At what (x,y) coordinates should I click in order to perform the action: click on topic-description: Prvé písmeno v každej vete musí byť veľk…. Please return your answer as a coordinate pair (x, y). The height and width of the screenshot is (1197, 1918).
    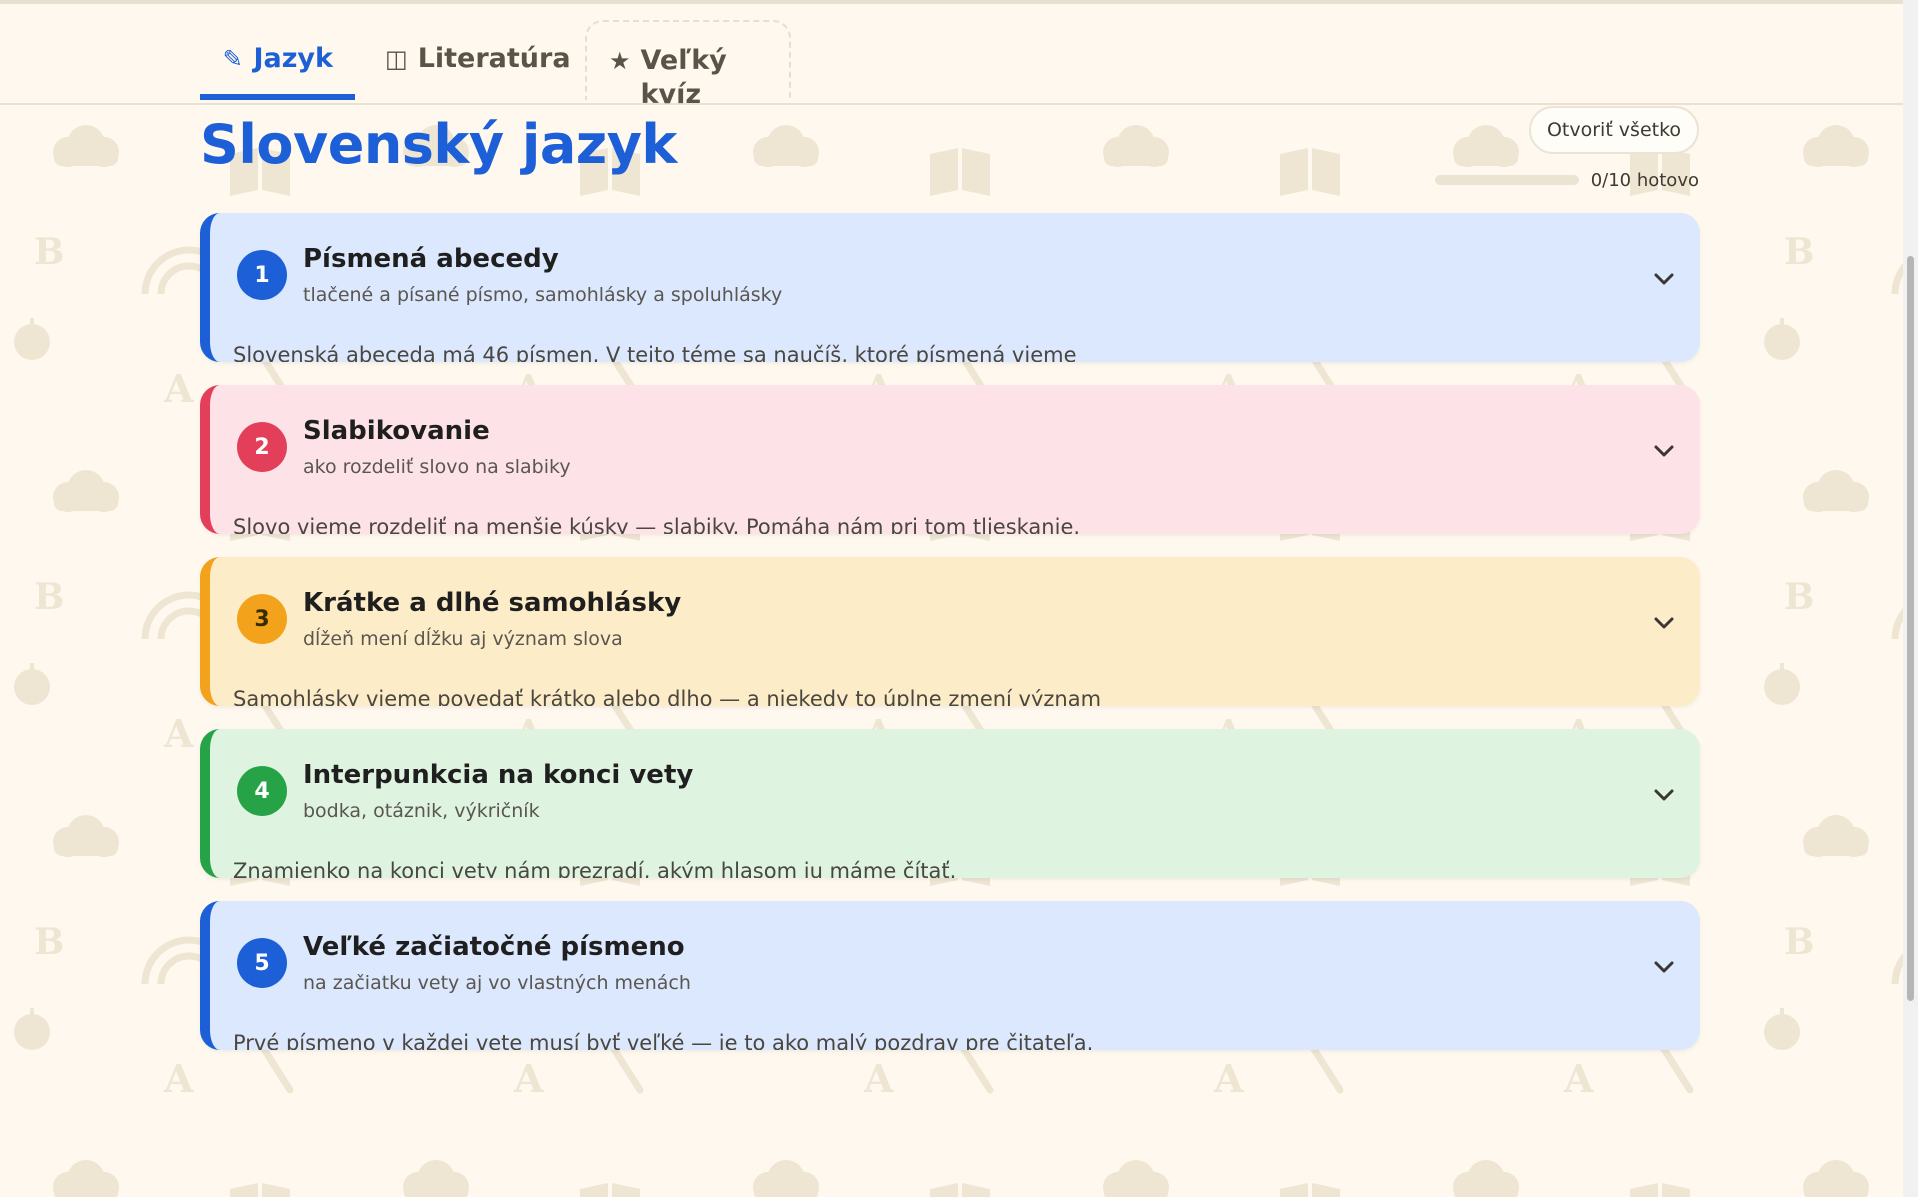
    Looking at the image, I should click on (663, 1040).